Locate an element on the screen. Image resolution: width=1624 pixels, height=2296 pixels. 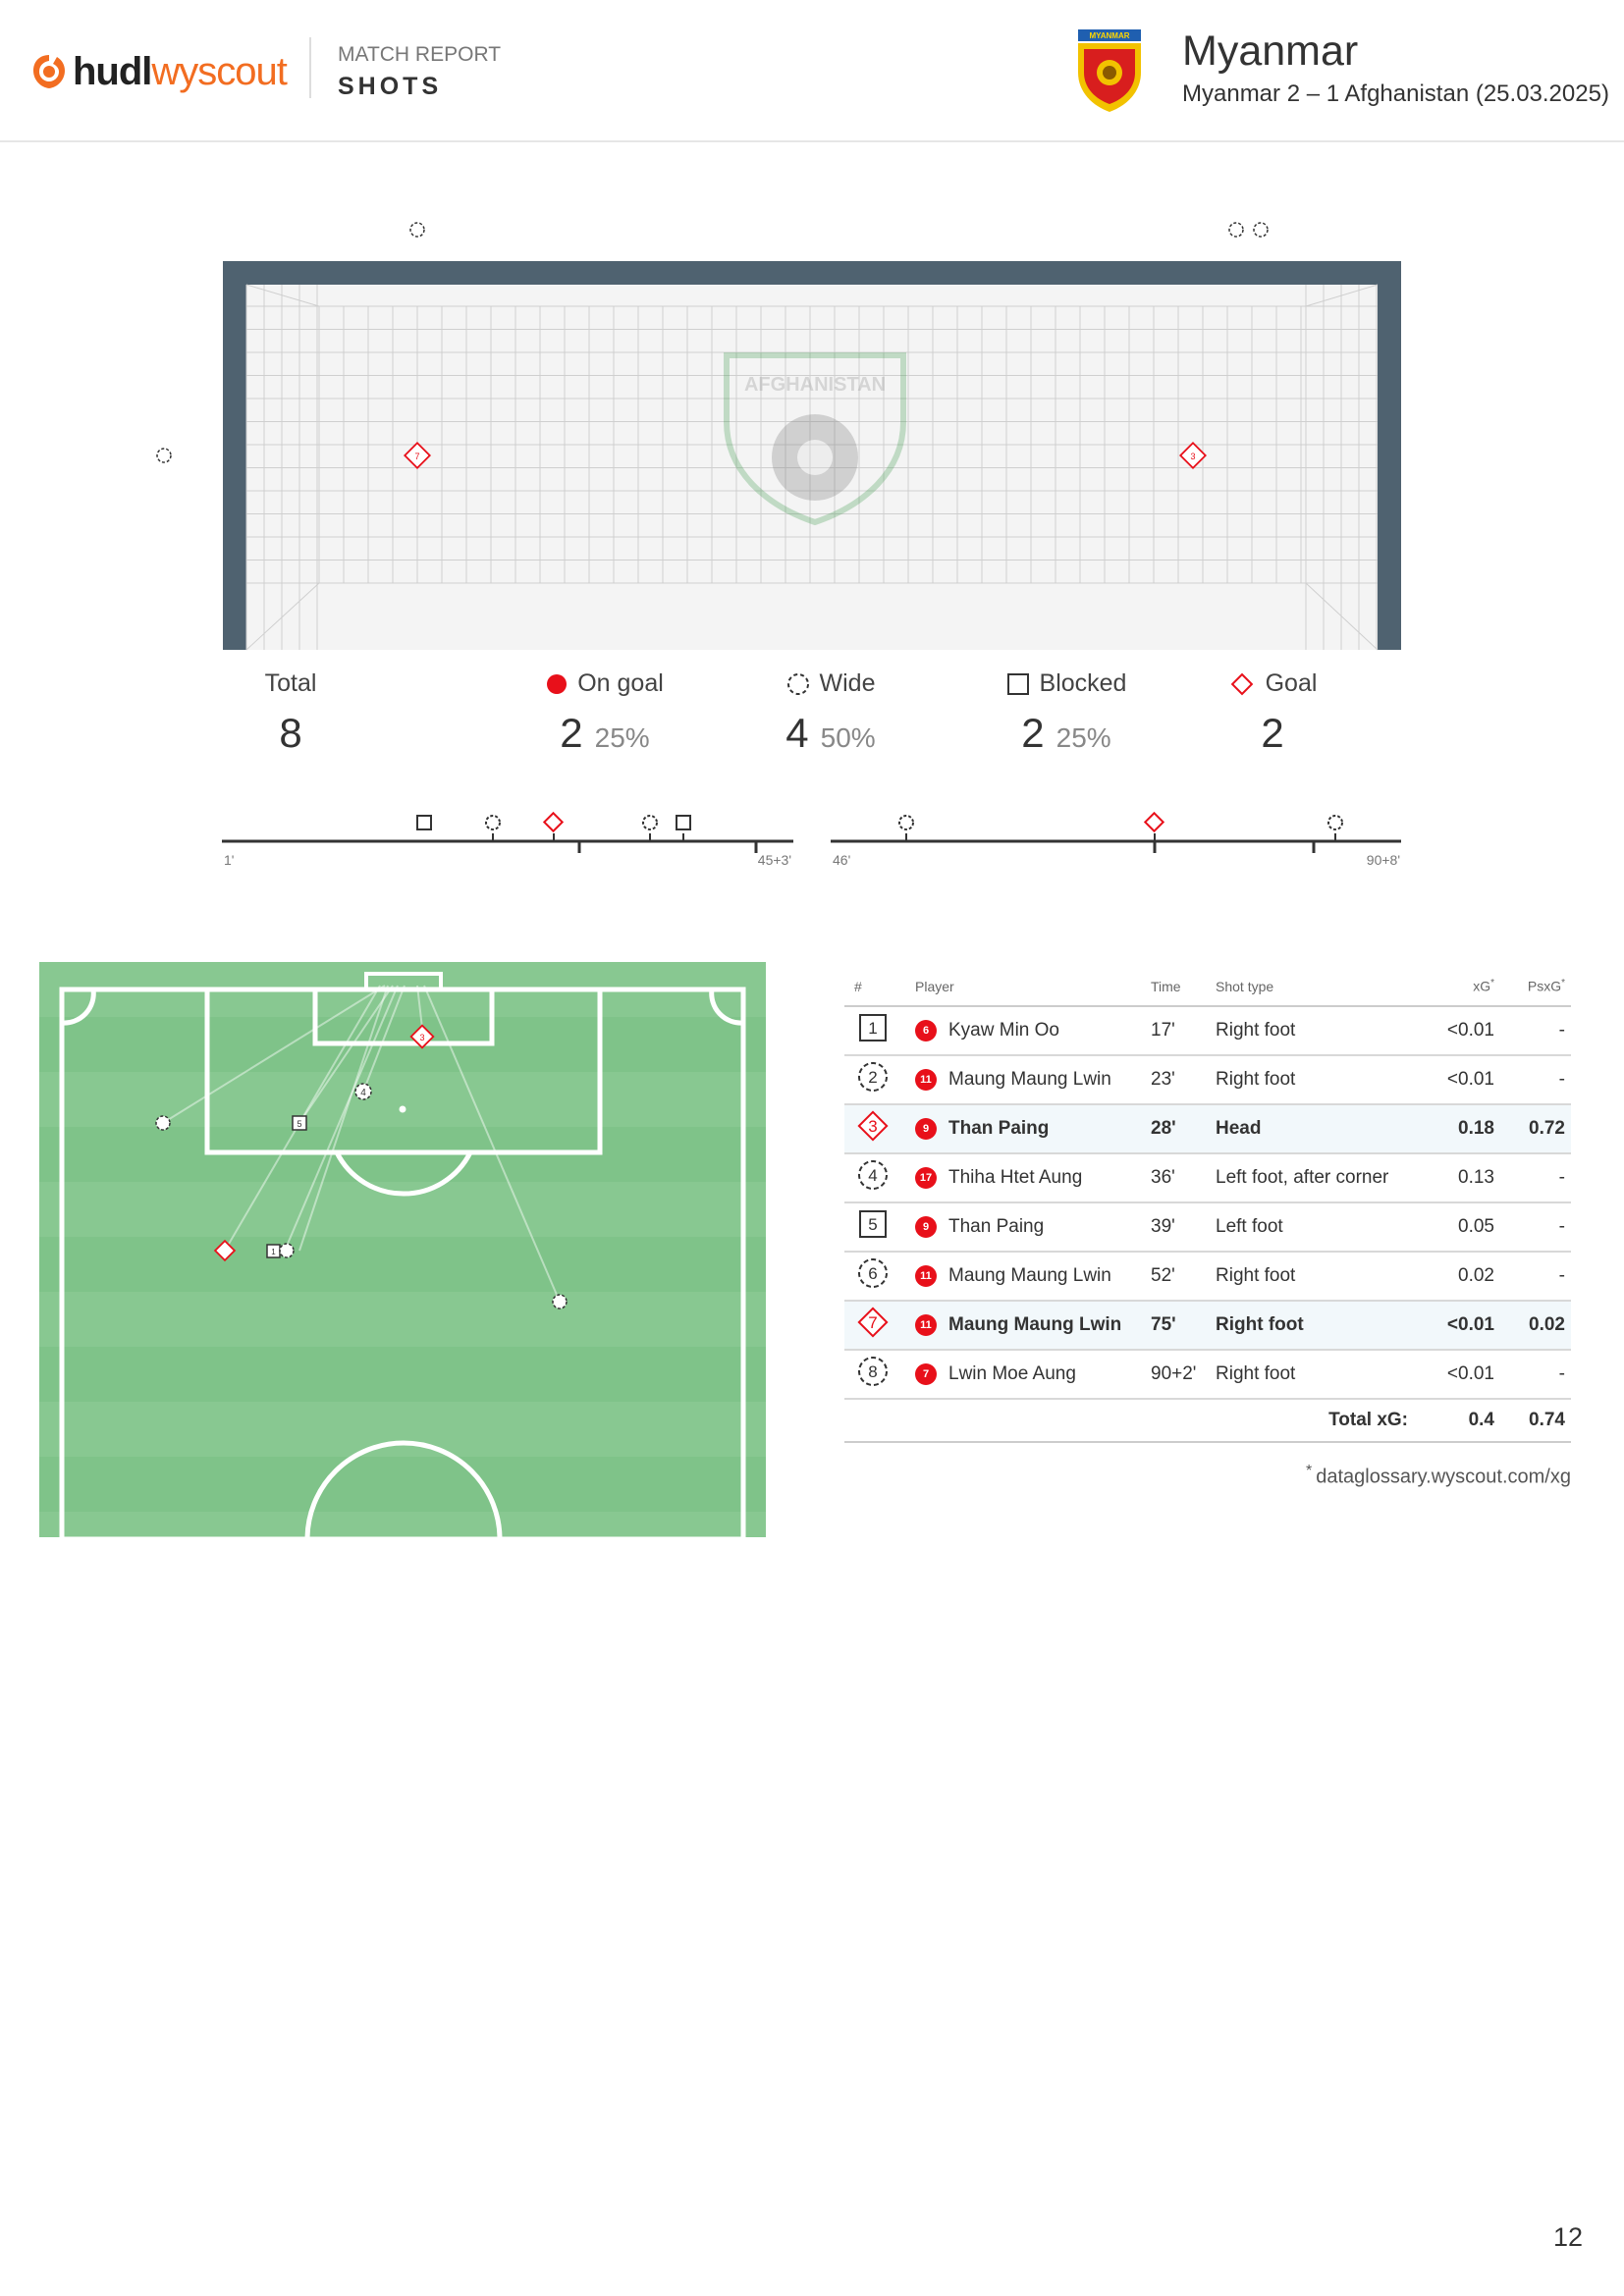
pitch-marker-label: 5 is located at coordinates (299, 1124).